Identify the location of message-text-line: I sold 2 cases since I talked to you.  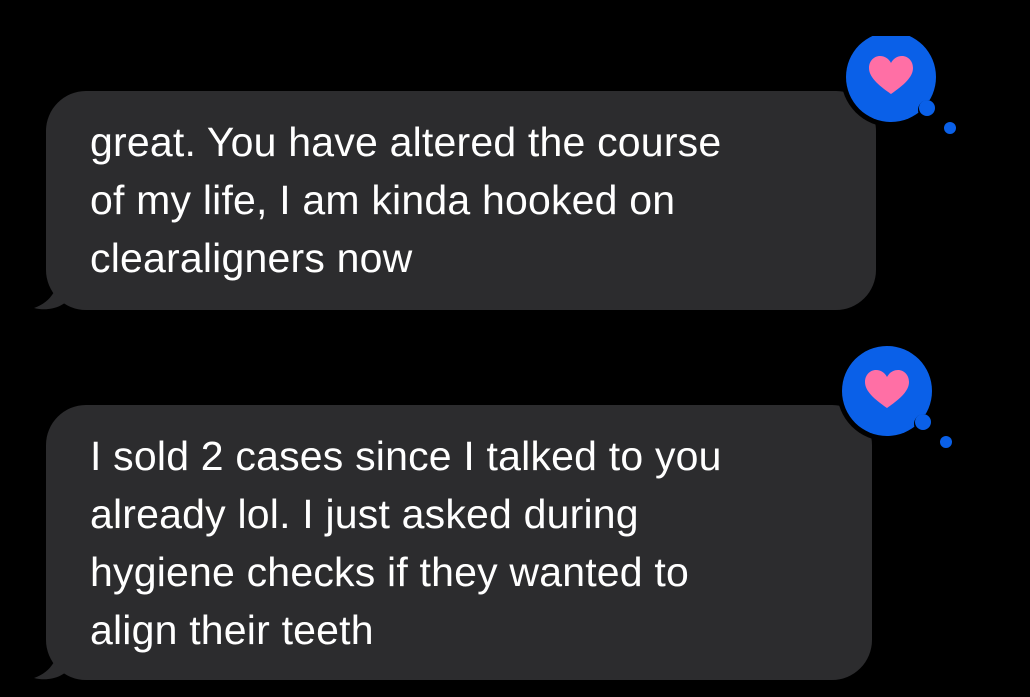
(406, 456).